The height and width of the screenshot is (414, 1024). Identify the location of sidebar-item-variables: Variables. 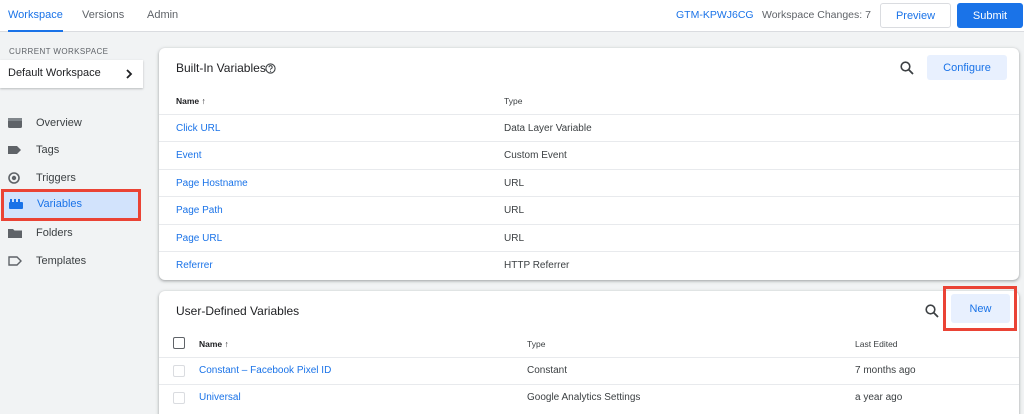
(71, 205).